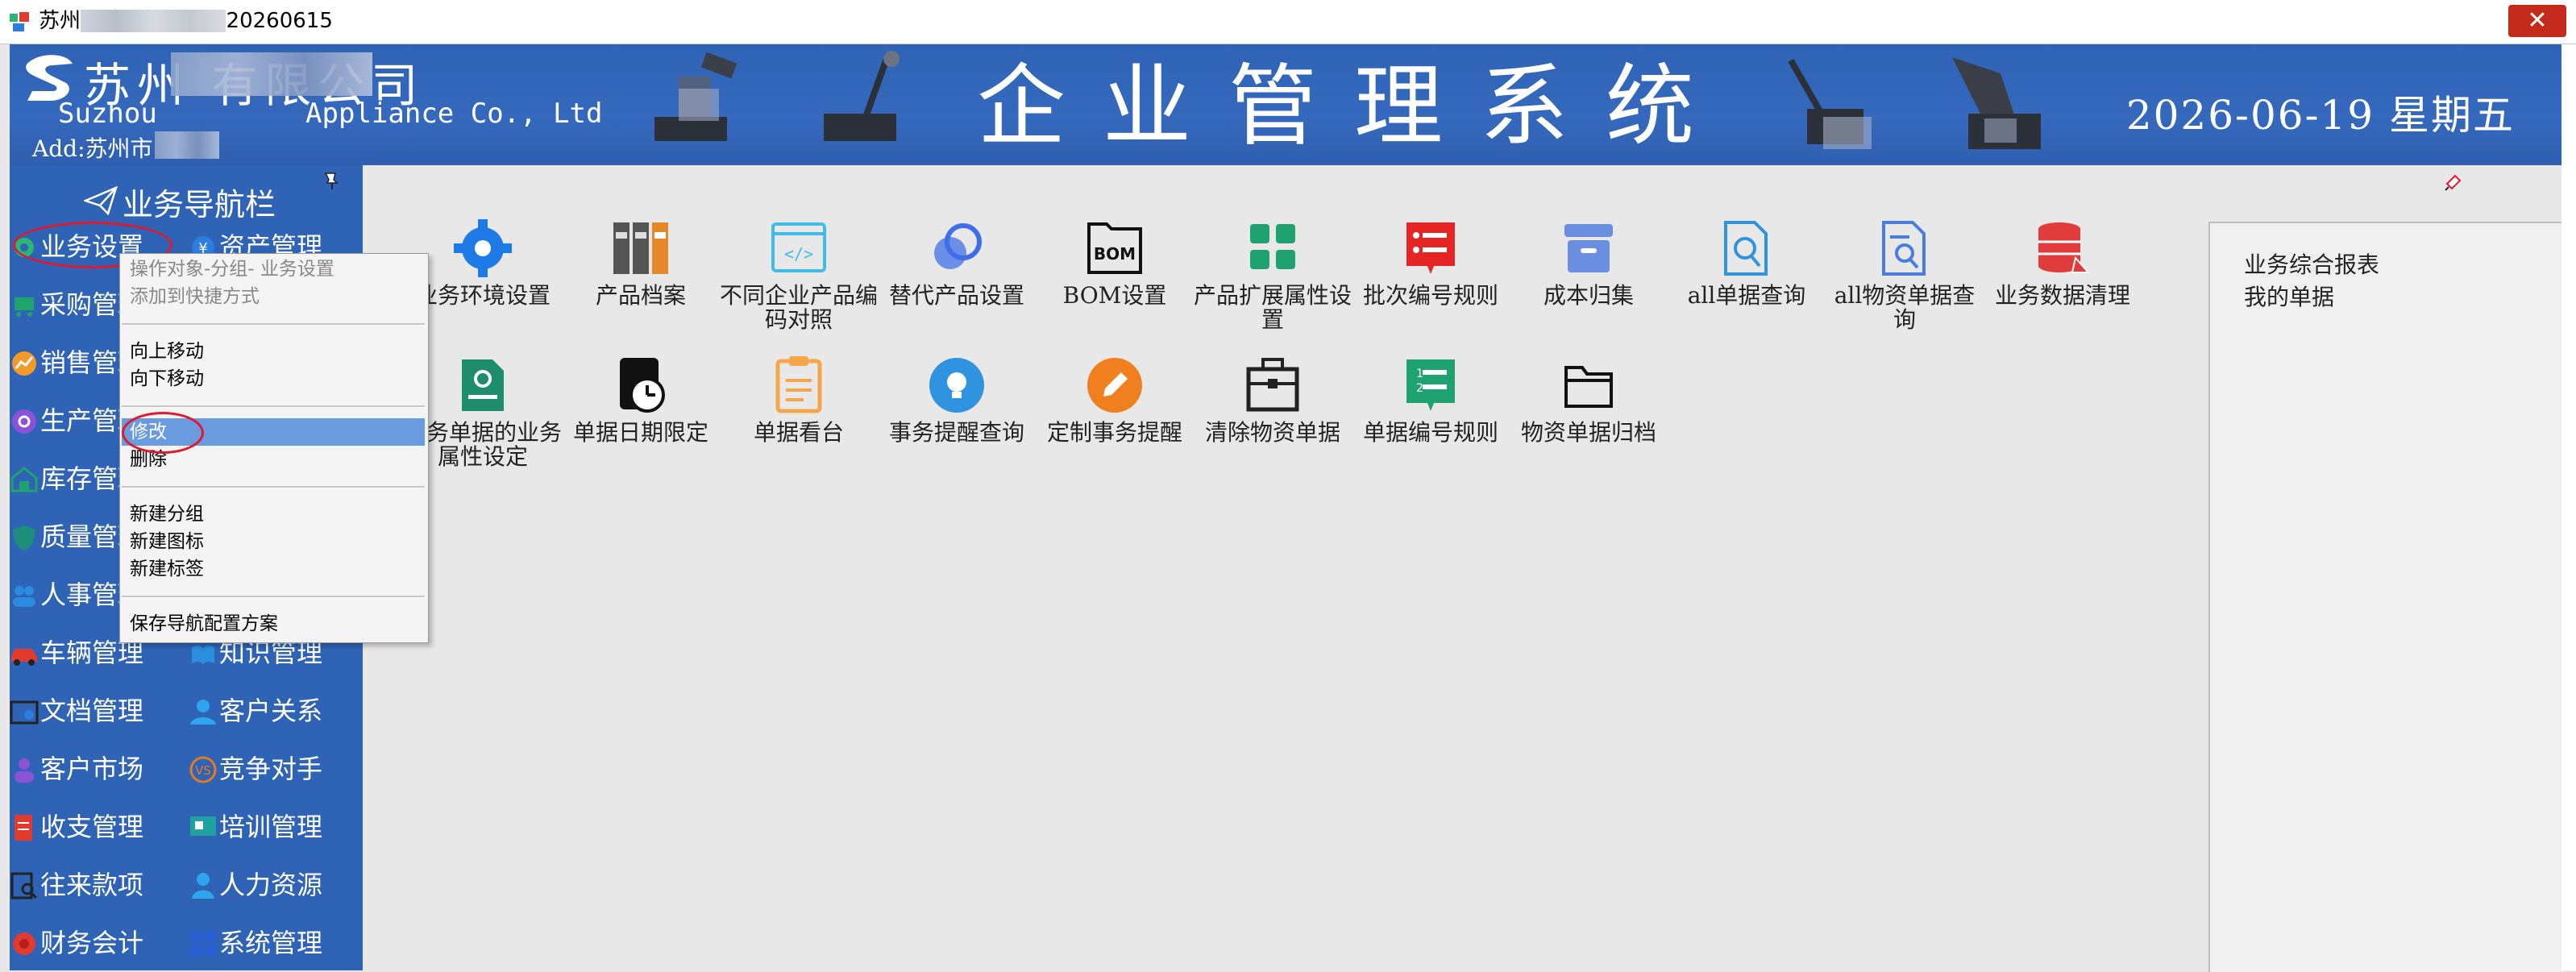 The image size is (2576, 972). What do you see at coordinates (1905, 307) in the screenshot?
I see `grid-item-label: all物资单据查询` at bounding box center [1905, 307].